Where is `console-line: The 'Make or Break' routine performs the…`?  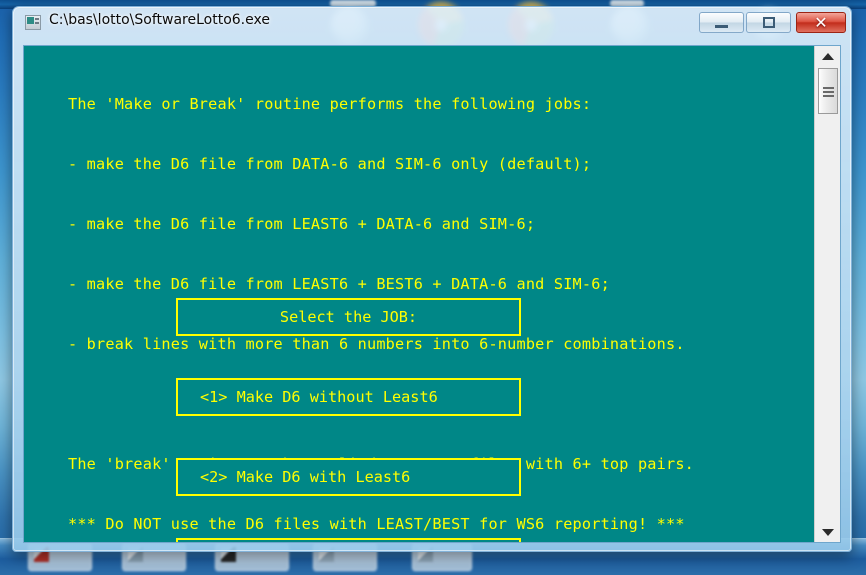
console-line: The 'Make or Break' routine performs the… is located at coordinates (330, 104).